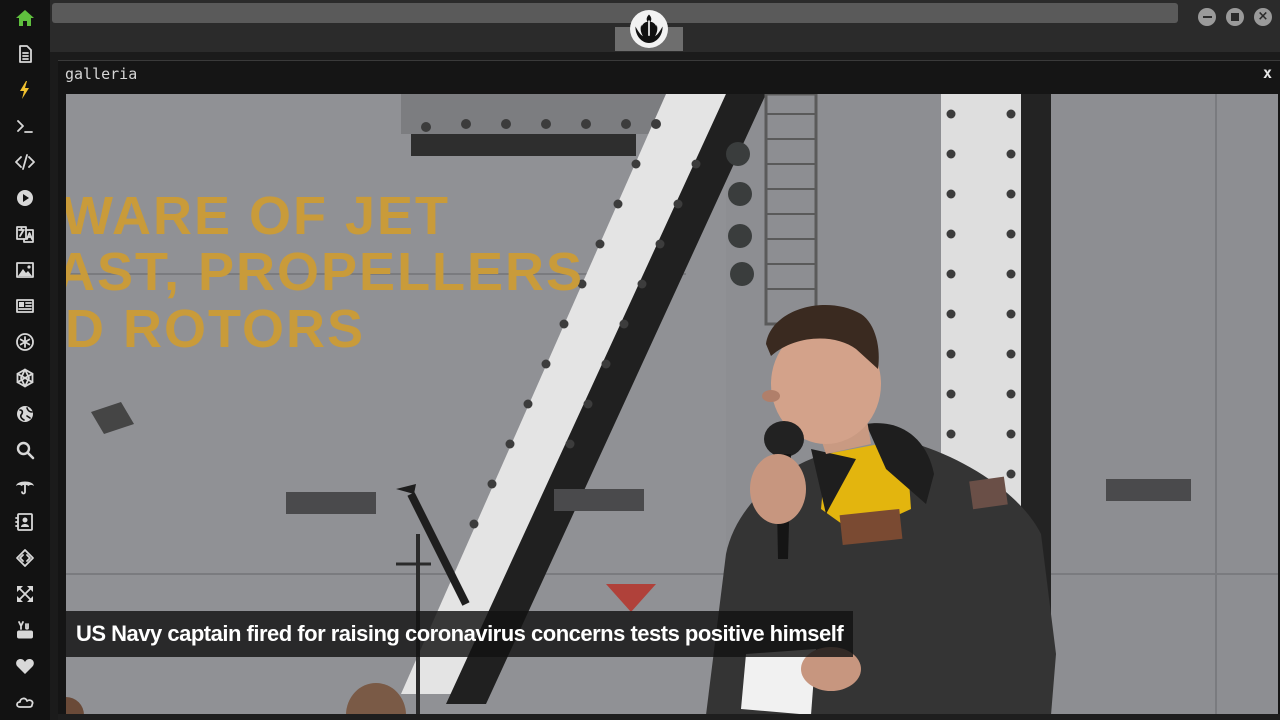 This screenshot has width=1280, height=720. Describe the element at coordinates (25, 630) in the screenshot. I see `youtube-icon` at that location.